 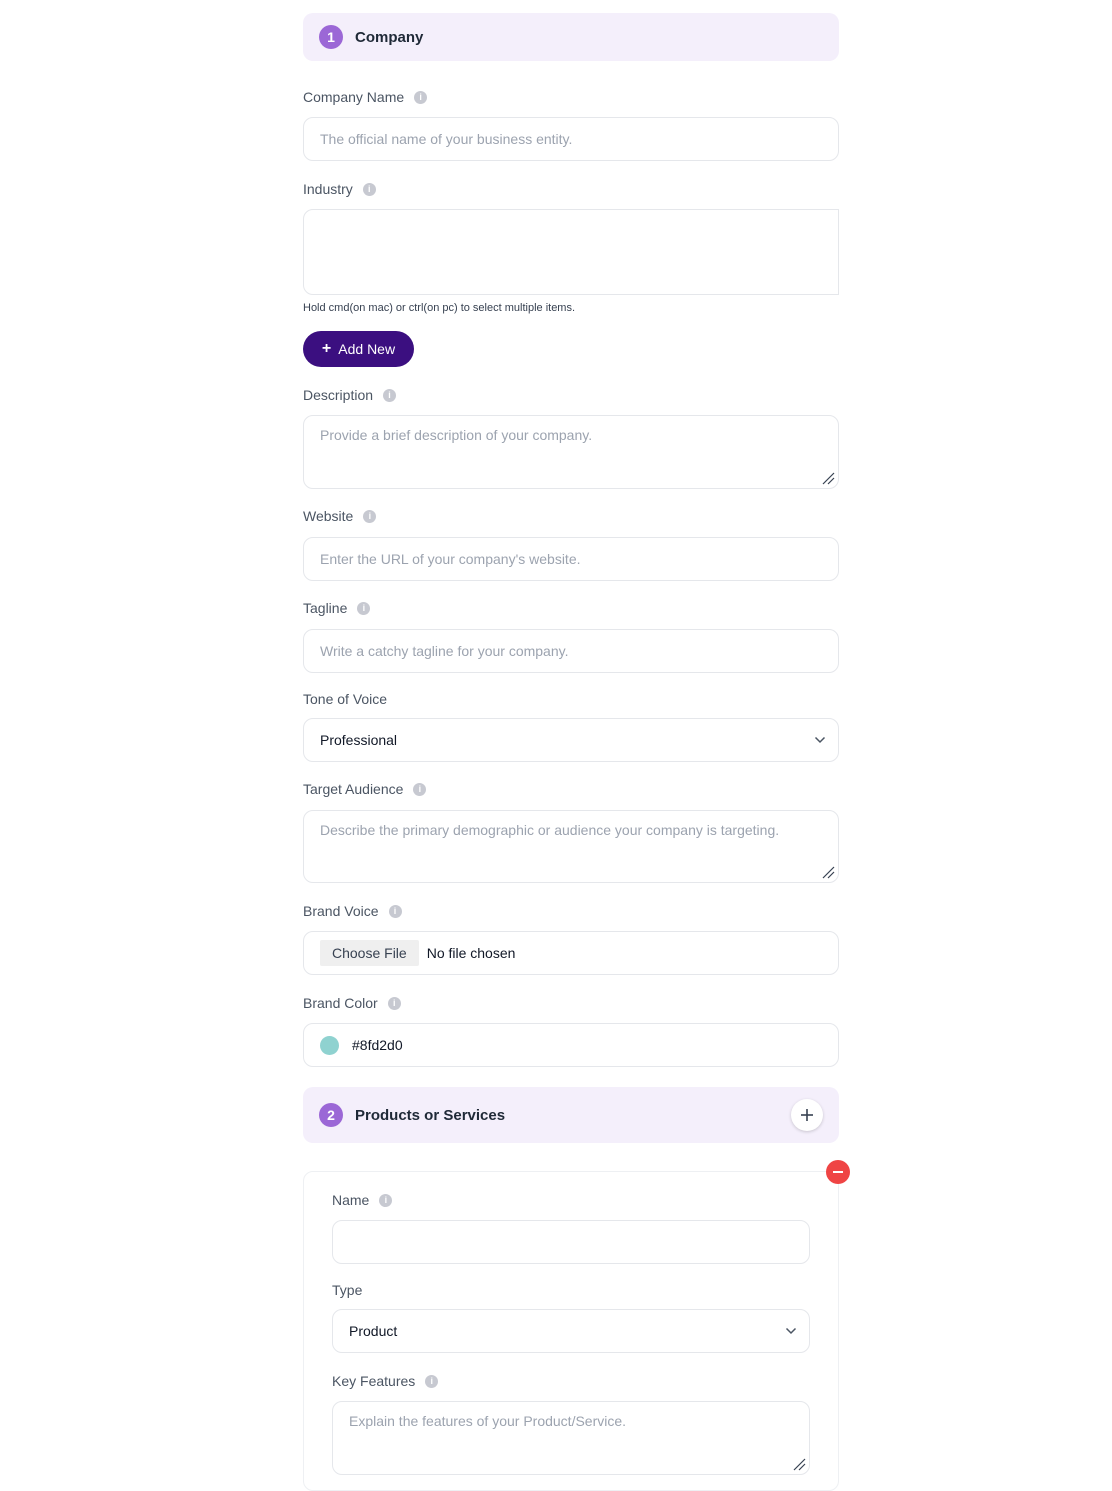 What do you see at coordinates (377, 1045) in the screenshot?
I see `color-value: #8fd2d0` at bounding box center [377, 1045].